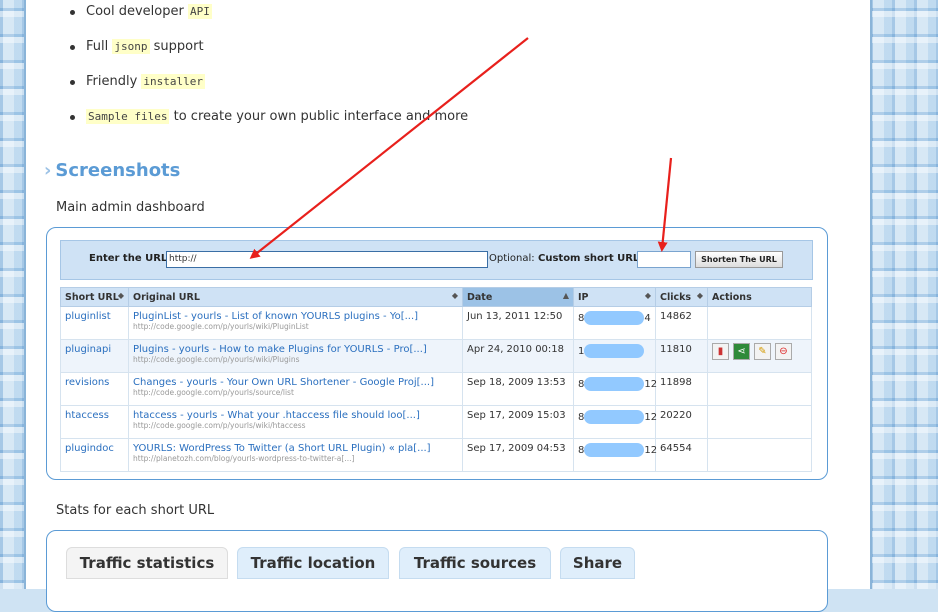 The height and width of the screenshot is (612, 938). Describe the element at coordinates (516, 415) in the screenshot. I see `date-cell: Sep 17, 2009 15:03` at that location.